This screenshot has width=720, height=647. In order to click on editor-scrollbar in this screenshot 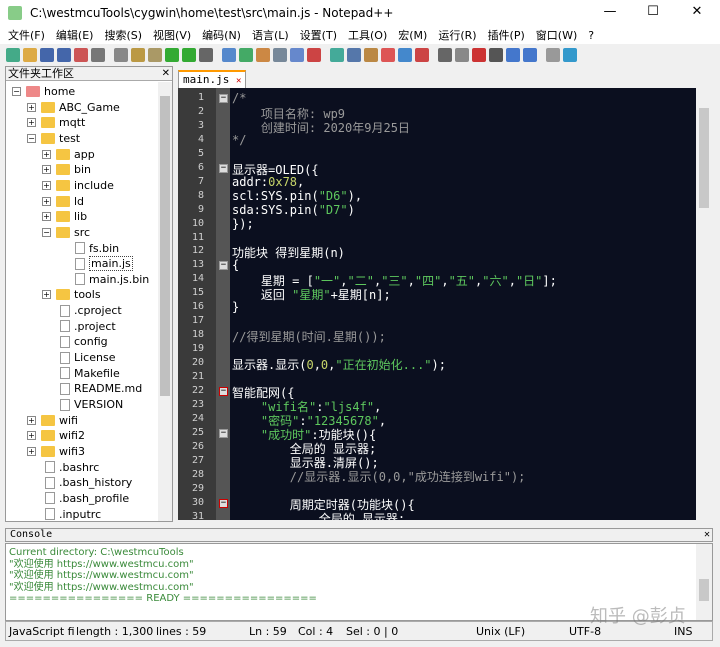, I will do `click(704, 304)`.